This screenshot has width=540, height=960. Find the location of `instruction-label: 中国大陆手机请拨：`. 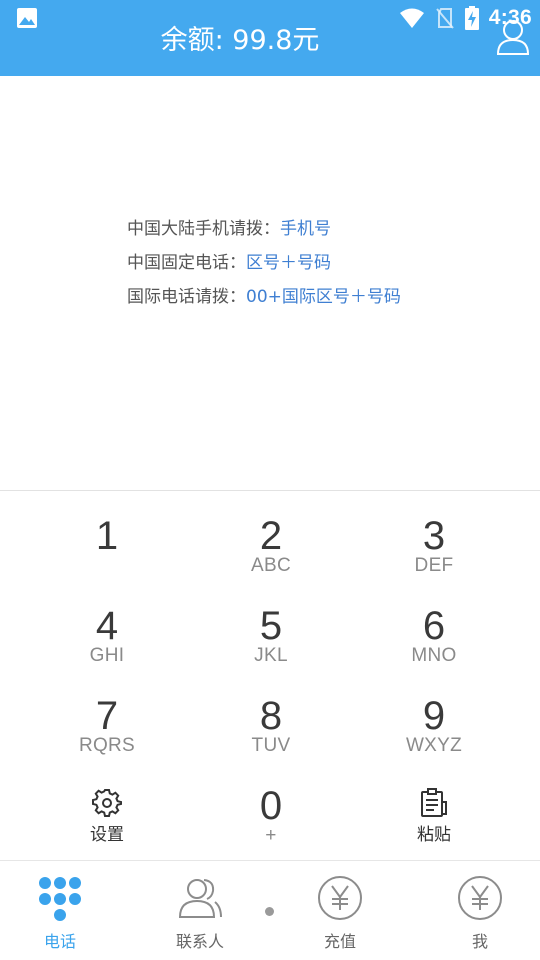

instruction-label: 中国大陆手机请拨： is located at coordinates (203, 229).